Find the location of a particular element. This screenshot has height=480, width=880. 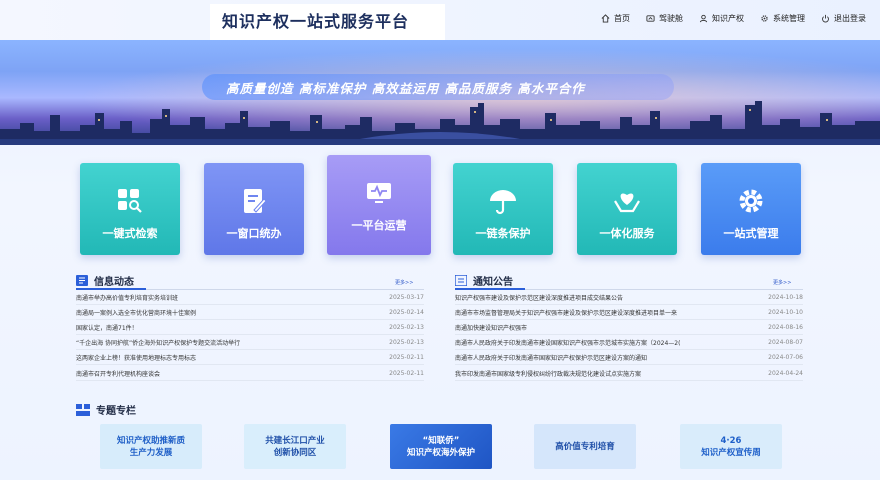

list-item: 国家认定，南通71件！ 2025-02-13 is located at coordinates (250, 327).